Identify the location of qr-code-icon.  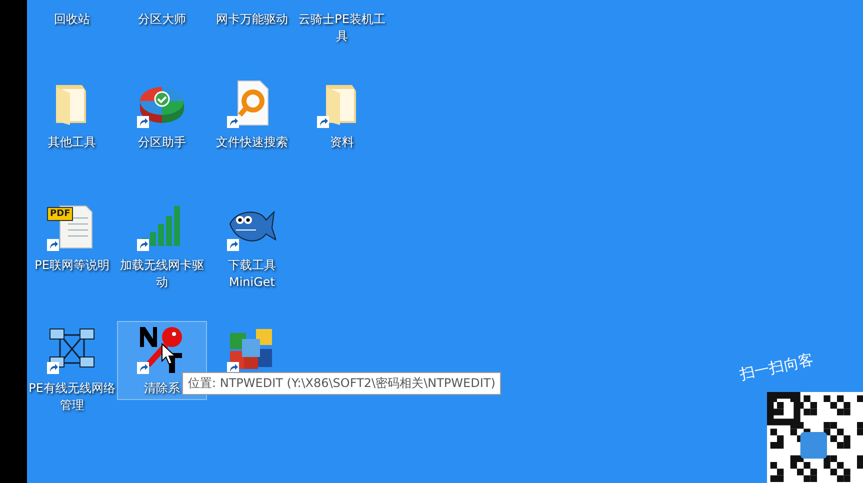
(815, 437).